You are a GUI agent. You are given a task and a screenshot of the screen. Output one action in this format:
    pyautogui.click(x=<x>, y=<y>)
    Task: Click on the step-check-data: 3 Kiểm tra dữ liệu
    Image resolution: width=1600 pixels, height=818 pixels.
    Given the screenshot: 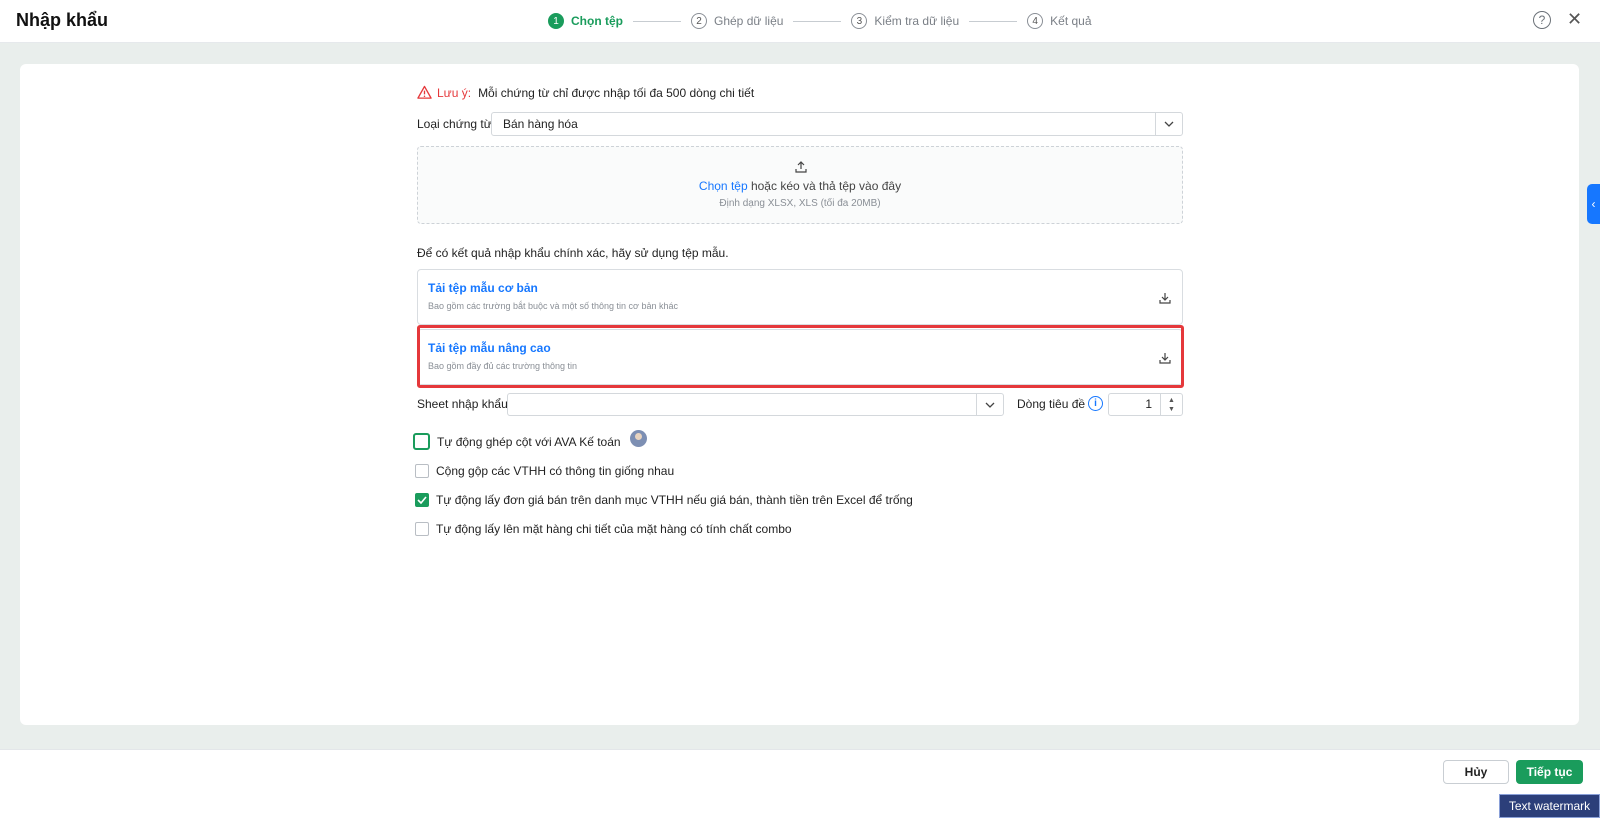 What is the action you would take?
    pyautogui.click(x=905, y=21)
    